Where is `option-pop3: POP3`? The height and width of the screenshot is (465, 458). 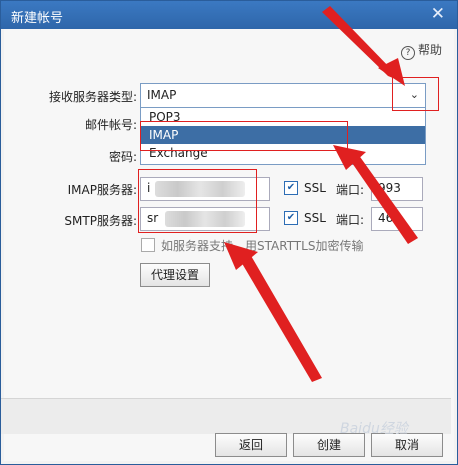 option-pop3: POP3 is located at coordinates (283, 117).